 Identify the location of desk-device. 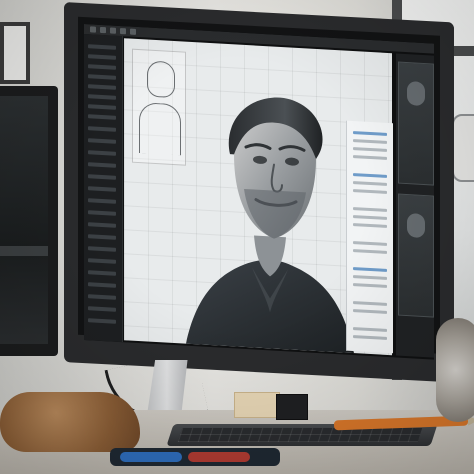
(292, 407).